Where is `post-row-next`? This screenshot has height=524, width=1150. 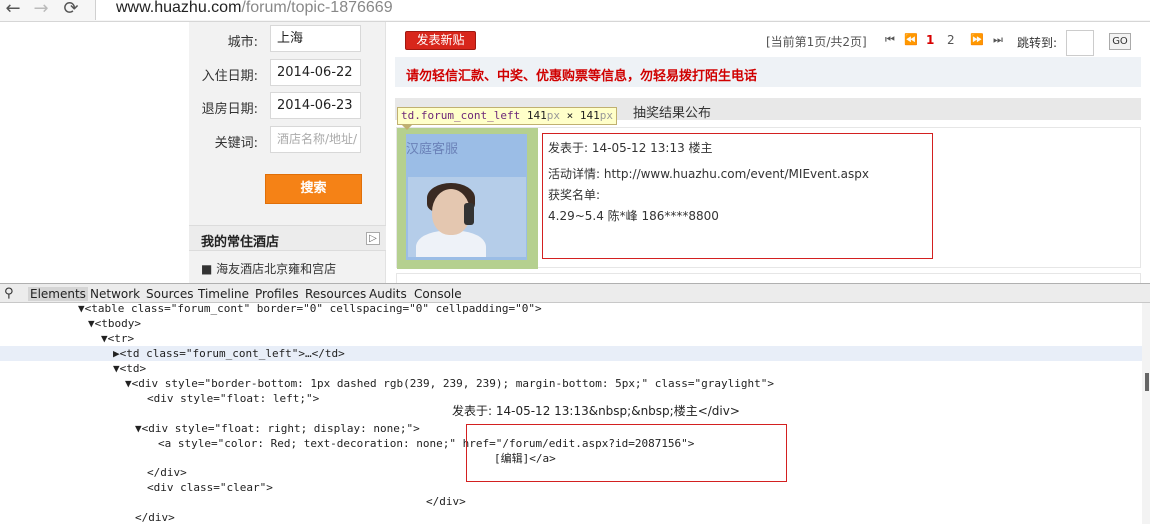
post-row-next is located at coordinates (768, 278).